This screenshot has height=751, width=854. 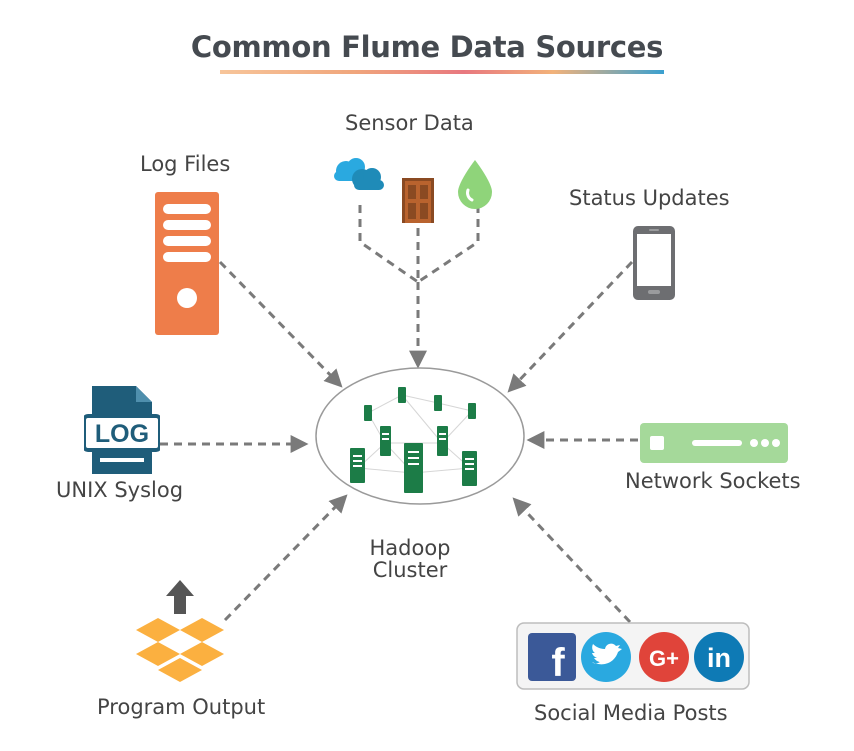 I want to click on cluster-label-line2: Cluster, so click(x=410, y=570).